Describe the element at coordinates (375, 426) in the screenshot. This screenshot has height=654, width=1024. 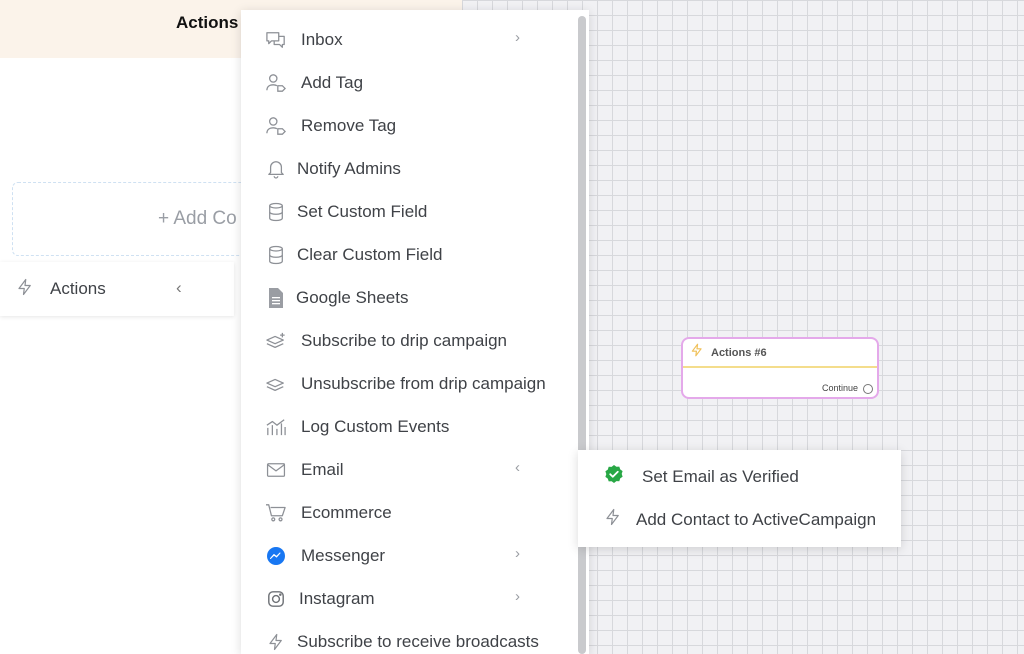
I see `menu-item-label: Log Custom Events` at that location.